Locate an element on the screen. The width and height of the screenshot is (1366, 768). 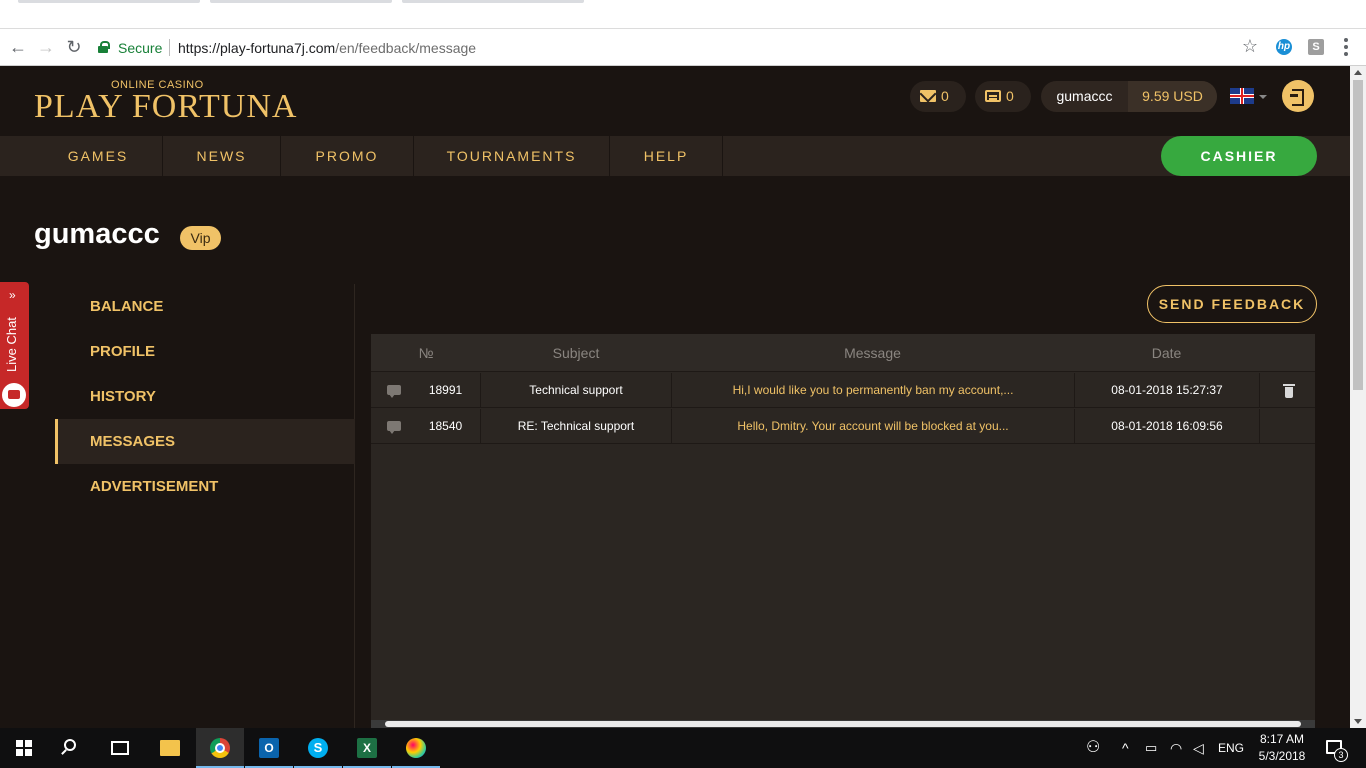
message-subject: RE: Technical support is located at coordinates (576, 426).